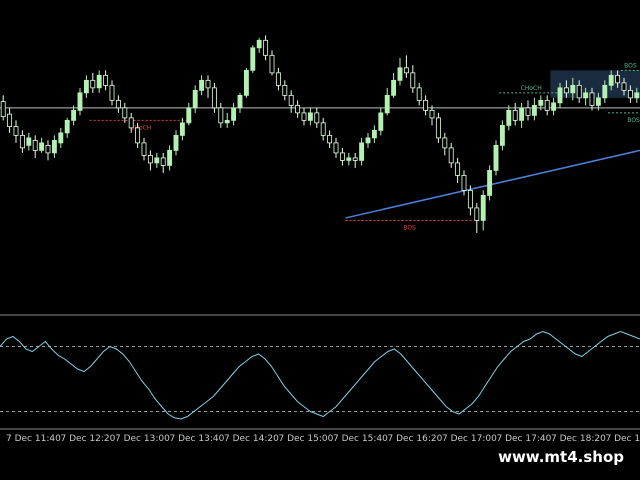 The image size is (640, 480). What do you see at coordinates (633, 120) in the screenshot?
I see `bos-bull-low-label: BOS` at bounding box center [633, 120].